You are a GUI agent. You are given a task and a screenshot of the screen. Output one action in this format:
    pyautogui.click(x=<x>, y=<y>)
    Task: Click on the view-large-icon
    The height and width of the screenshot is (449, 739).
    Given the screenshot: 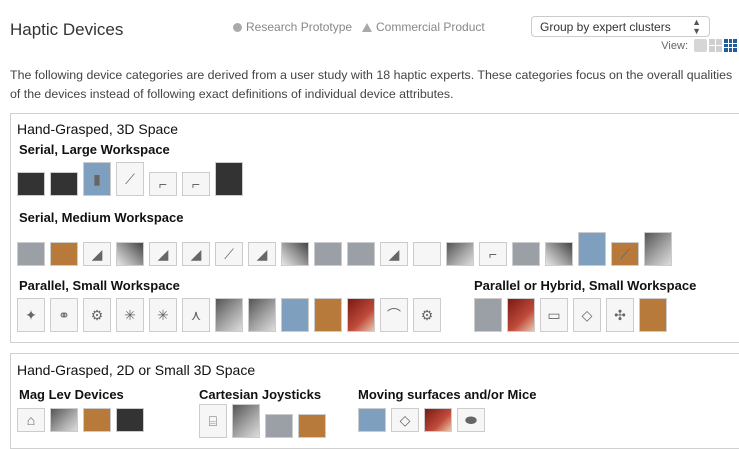 What is the action you would take?
    pyautogui.click(x=700, y=45)
    